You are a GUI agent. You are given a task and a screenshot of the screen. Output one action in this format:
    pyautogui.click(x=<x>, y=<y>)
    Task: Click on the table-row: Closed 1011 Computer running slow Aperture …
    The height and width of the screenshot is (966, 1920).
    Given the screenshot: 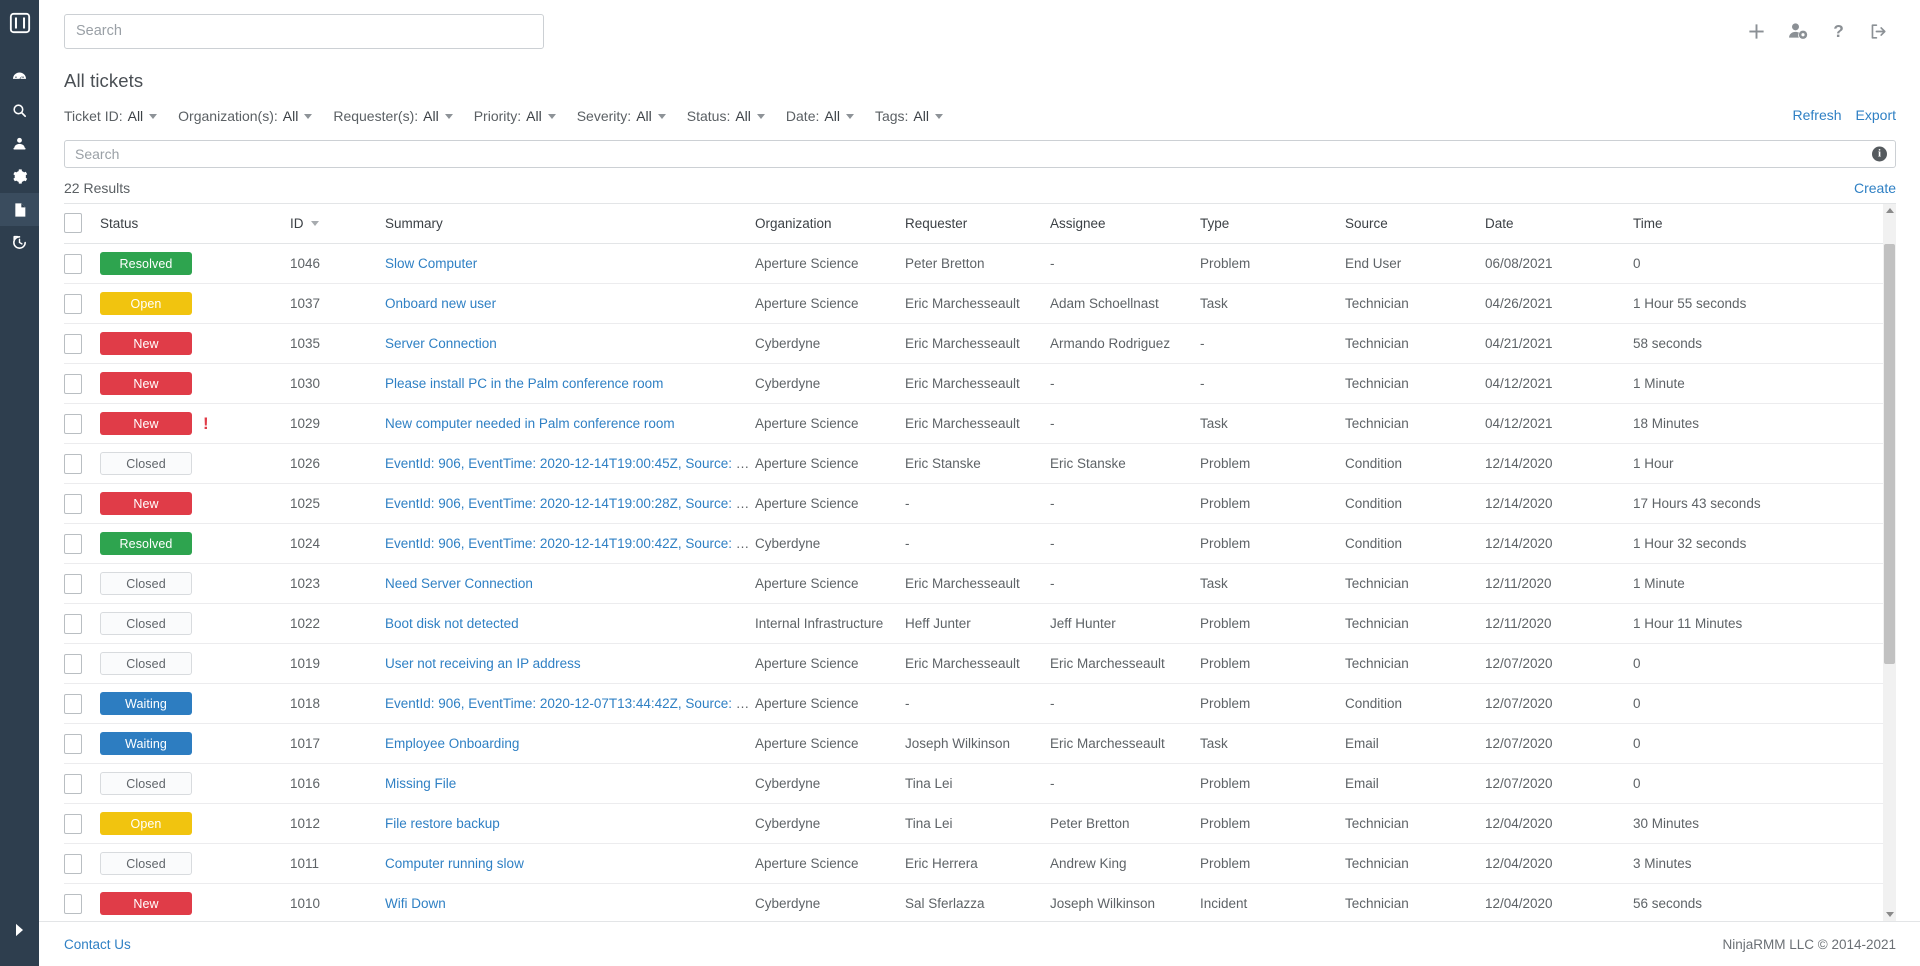 What is the action you would take?
    pyautogui.click(x=980, y=864)
    